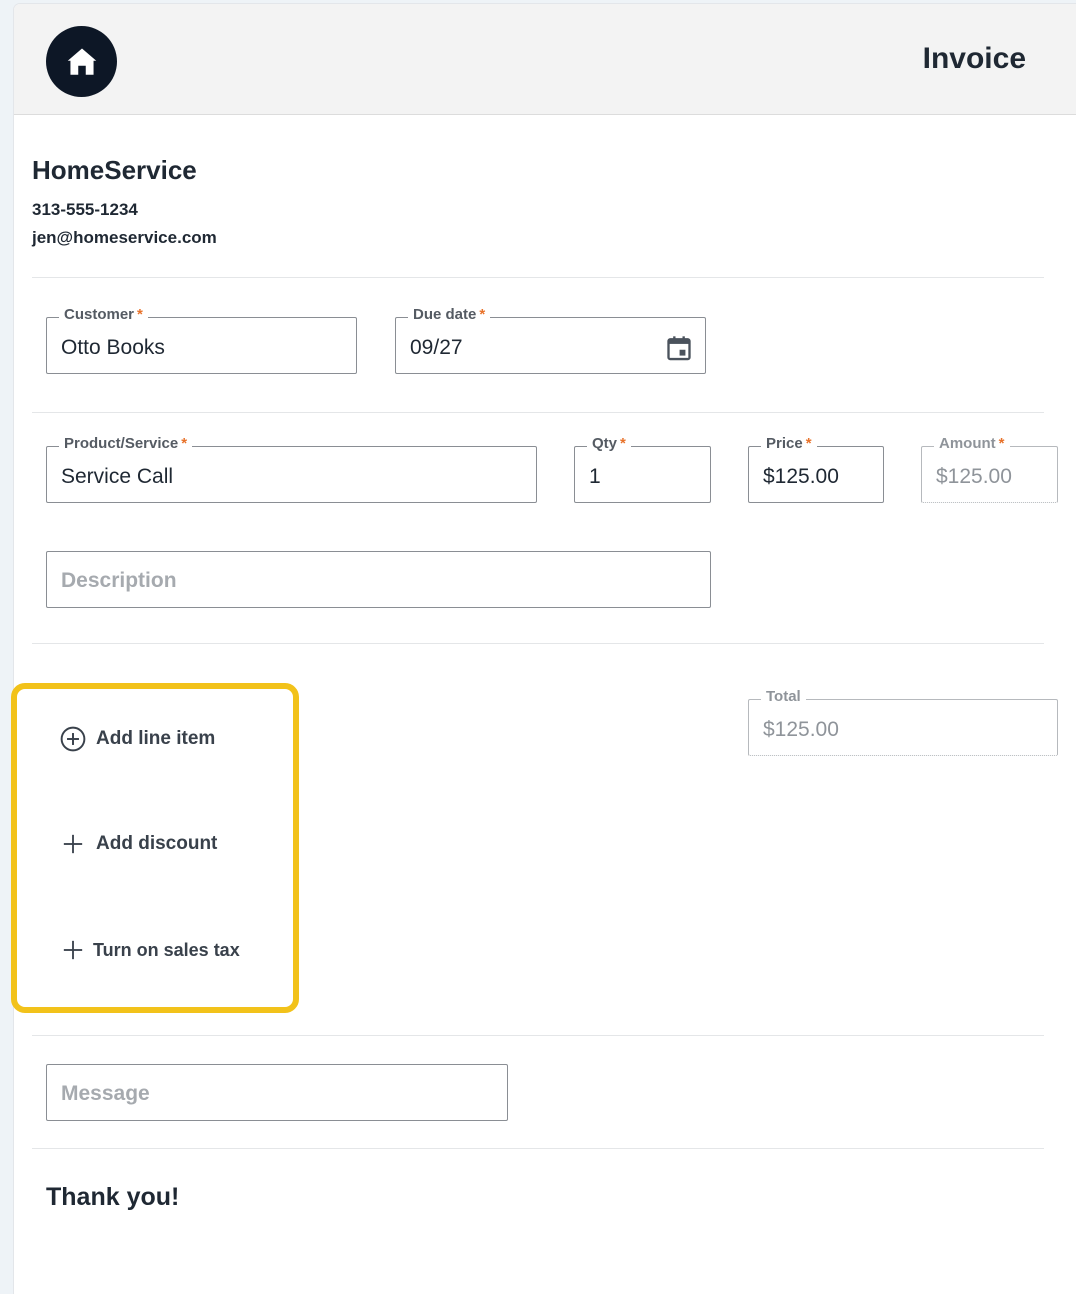  I want to click on add-line-item-button: Add line item, so click(137, 739).